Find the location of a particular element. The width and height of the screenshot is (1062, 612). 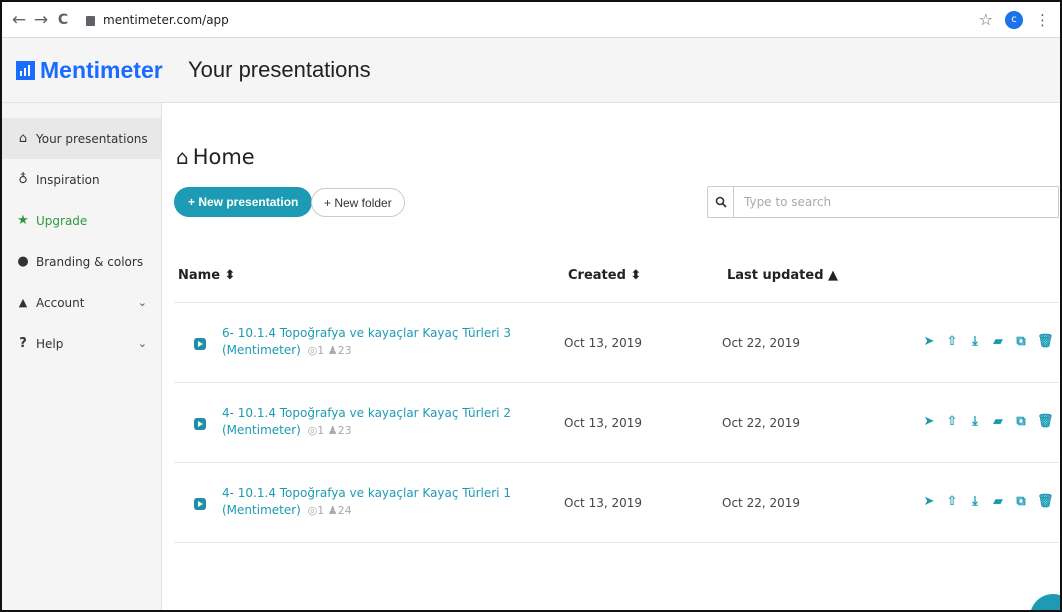

sidebar-item-label: Inspiration is located at coordinates (68, 179).